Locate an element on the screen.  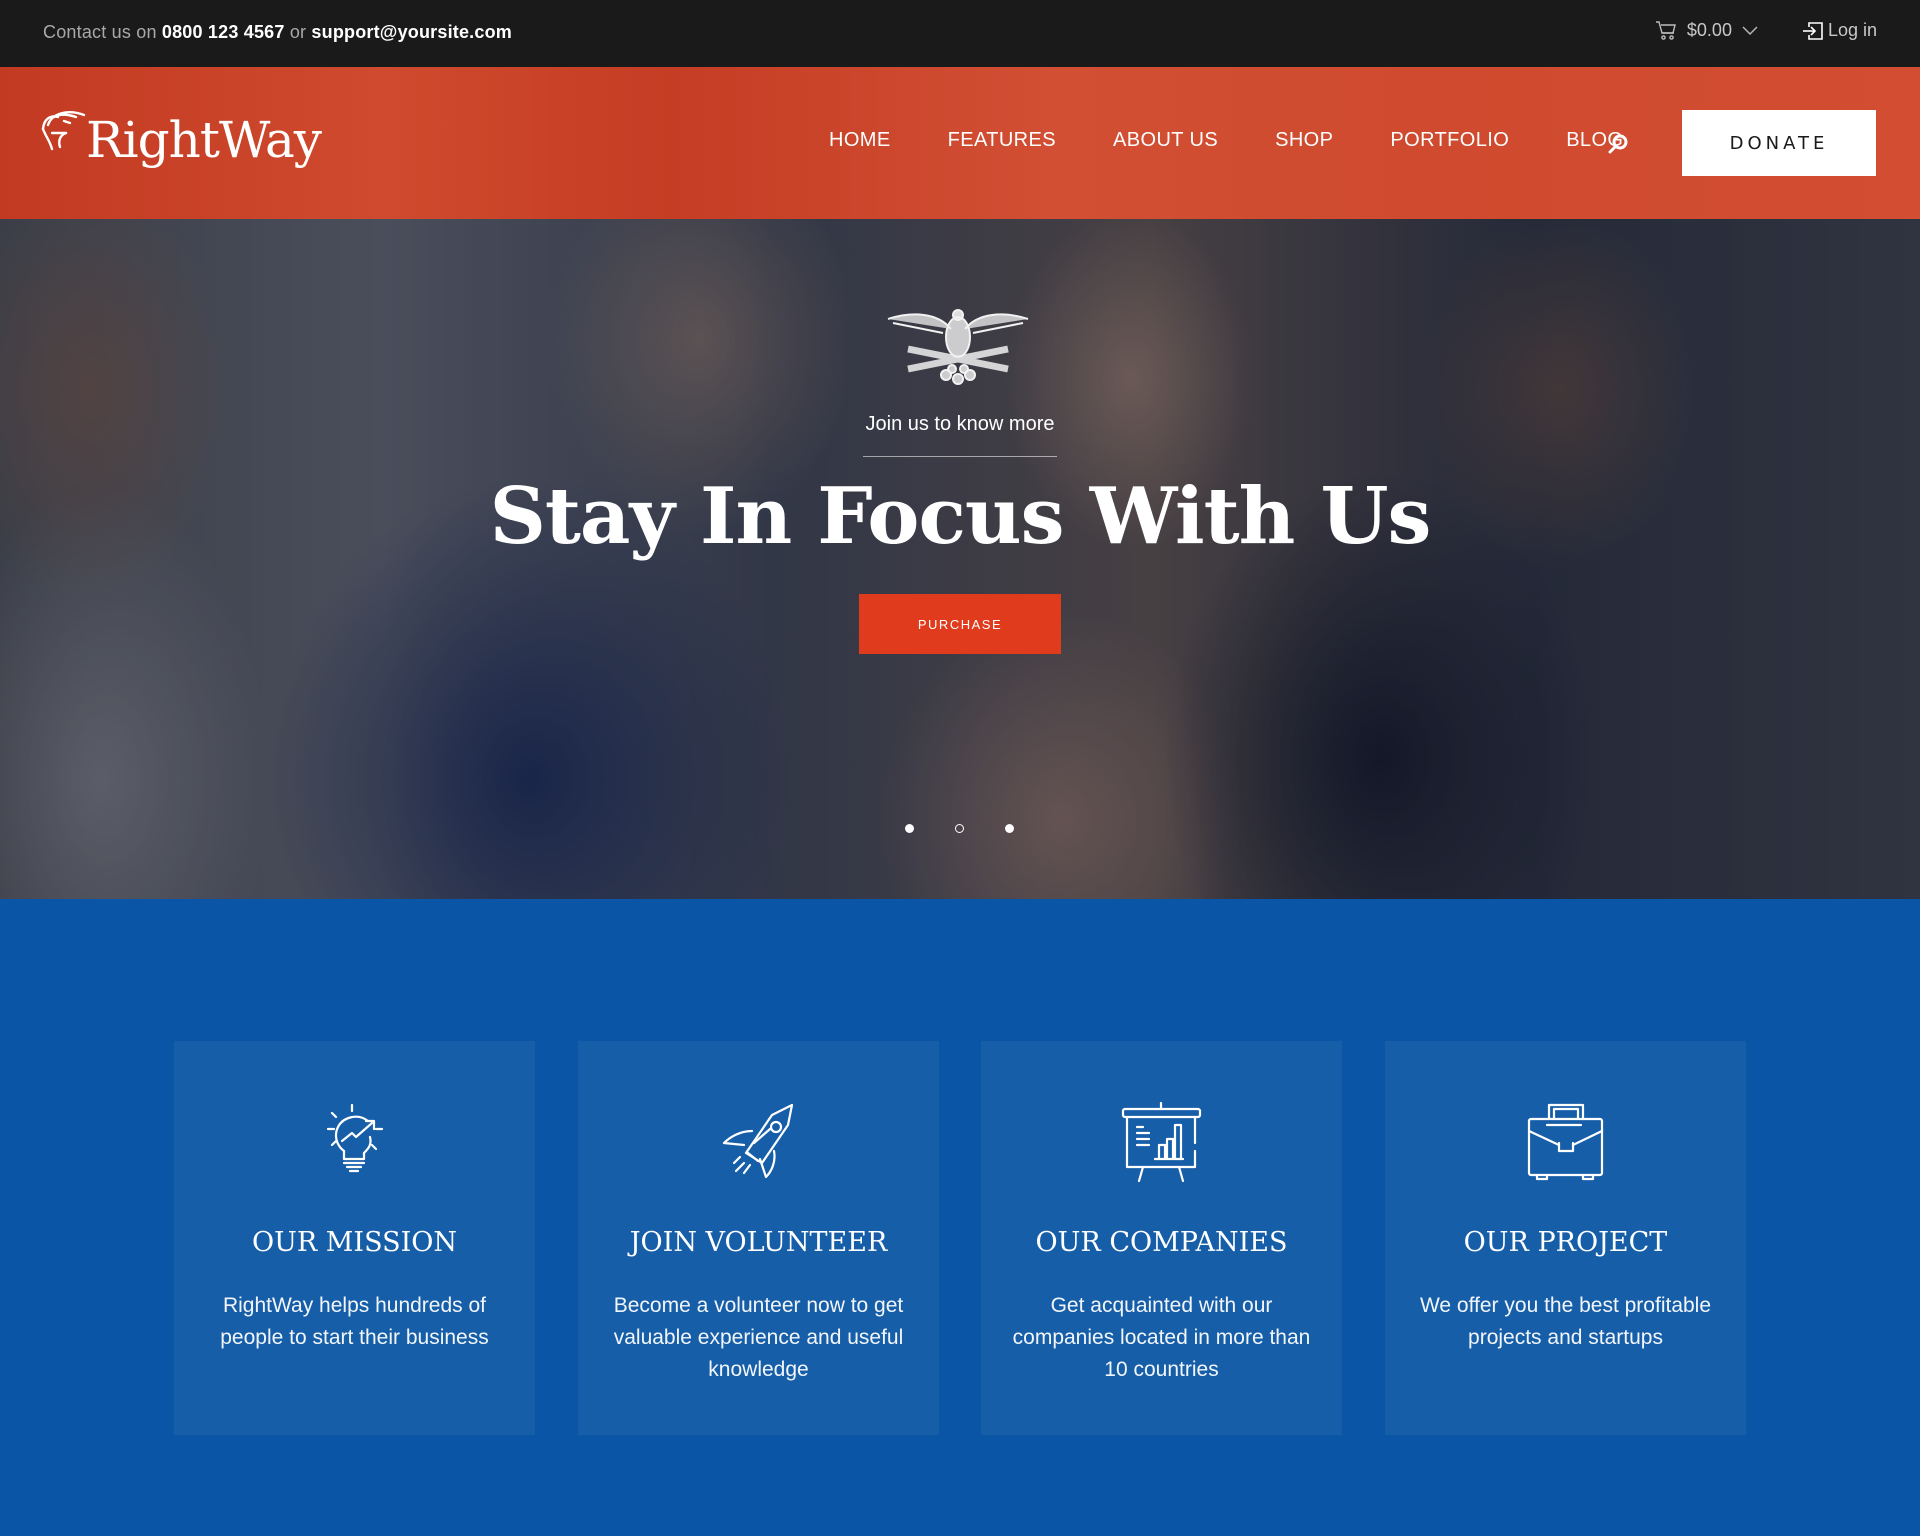
nav-about-us: ABOUT US is located at coordinates (1165, 140).